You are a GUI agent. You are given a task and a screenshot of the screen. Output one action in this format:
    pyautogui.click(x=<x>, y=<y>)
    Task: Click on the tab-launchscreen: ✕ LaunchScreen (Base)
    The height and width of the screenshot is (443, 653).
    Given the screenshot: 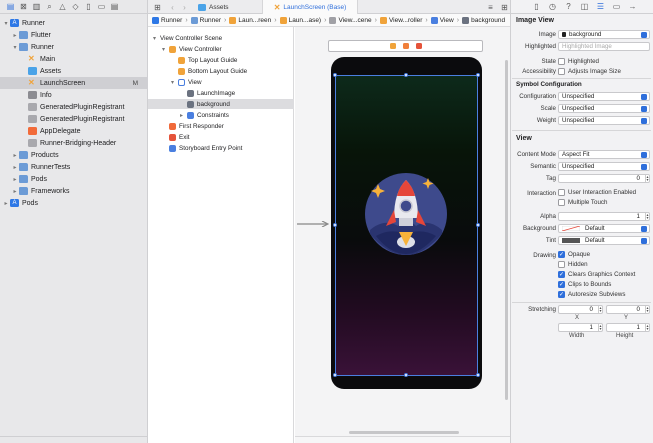 What is the action you would take?
    pyautogui.click(x=310, y=7)
    